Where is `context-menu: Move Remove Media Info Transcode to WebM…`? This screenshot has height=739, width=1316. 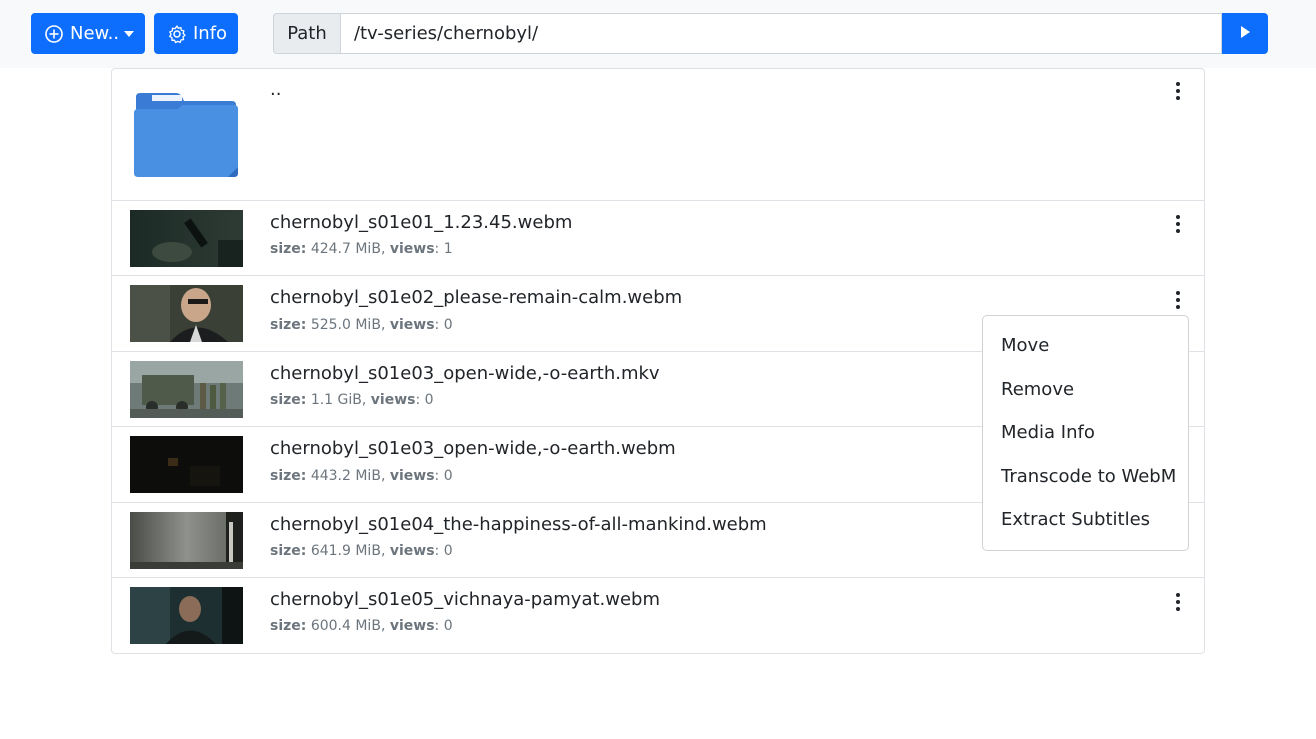 context-menu: Move Remove Media Info Transcode to WebM… is located at coordinates (1085, 433).